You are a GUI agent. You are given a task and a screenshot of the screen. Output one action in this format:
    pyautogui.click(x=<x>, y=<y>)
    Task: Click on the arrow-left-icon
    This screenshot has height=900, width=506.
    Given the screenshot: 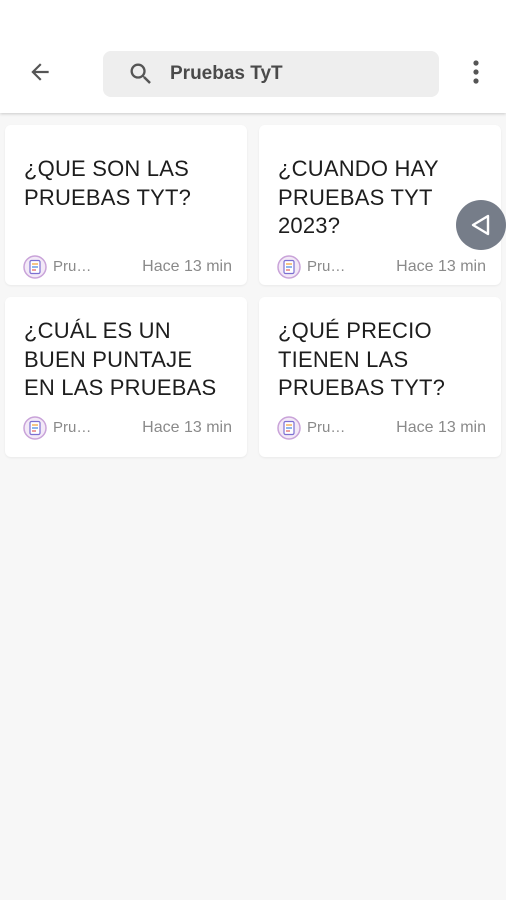 What is the action you would take?
    pyautogui.click(x=40, y=72)
    